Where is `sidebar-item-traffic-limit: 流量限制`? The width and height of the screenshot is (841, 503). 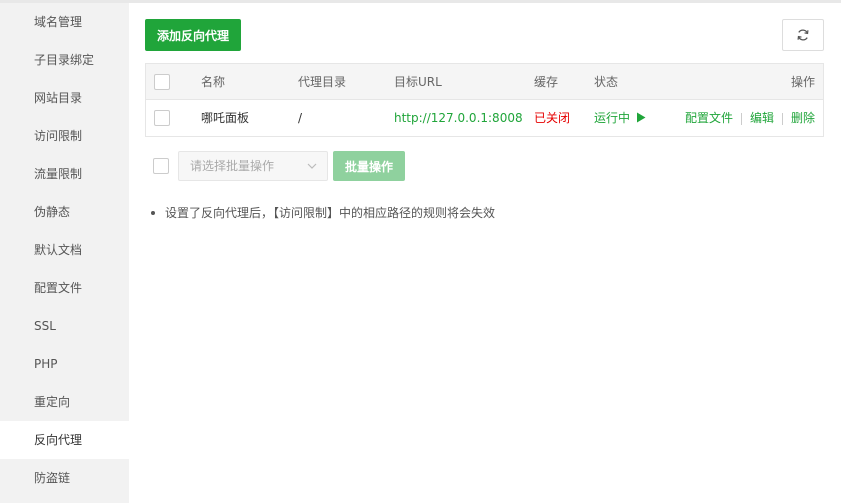 sidebar-item-traffic-limit: 流量限制 is located at coordinates (64, 174).